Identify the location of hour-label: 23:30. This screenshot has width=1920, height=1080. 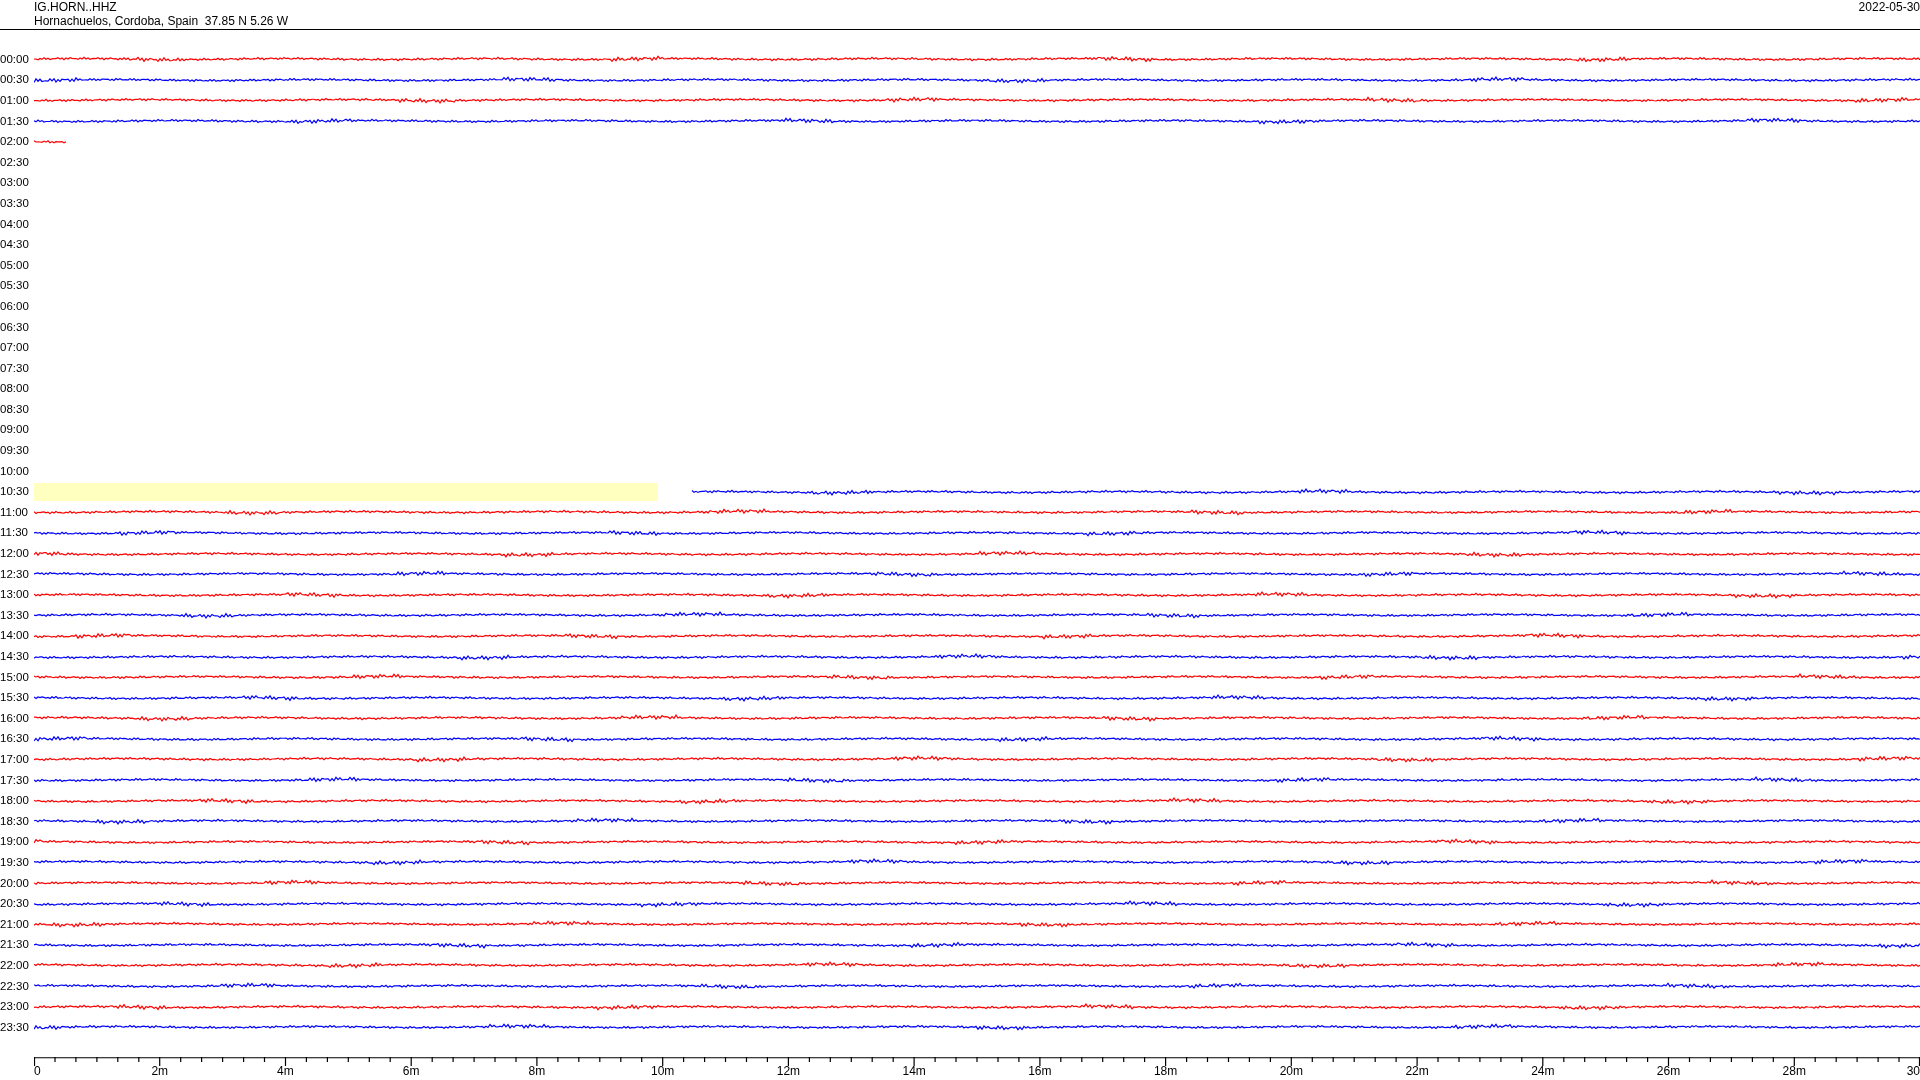
(14, 1027).